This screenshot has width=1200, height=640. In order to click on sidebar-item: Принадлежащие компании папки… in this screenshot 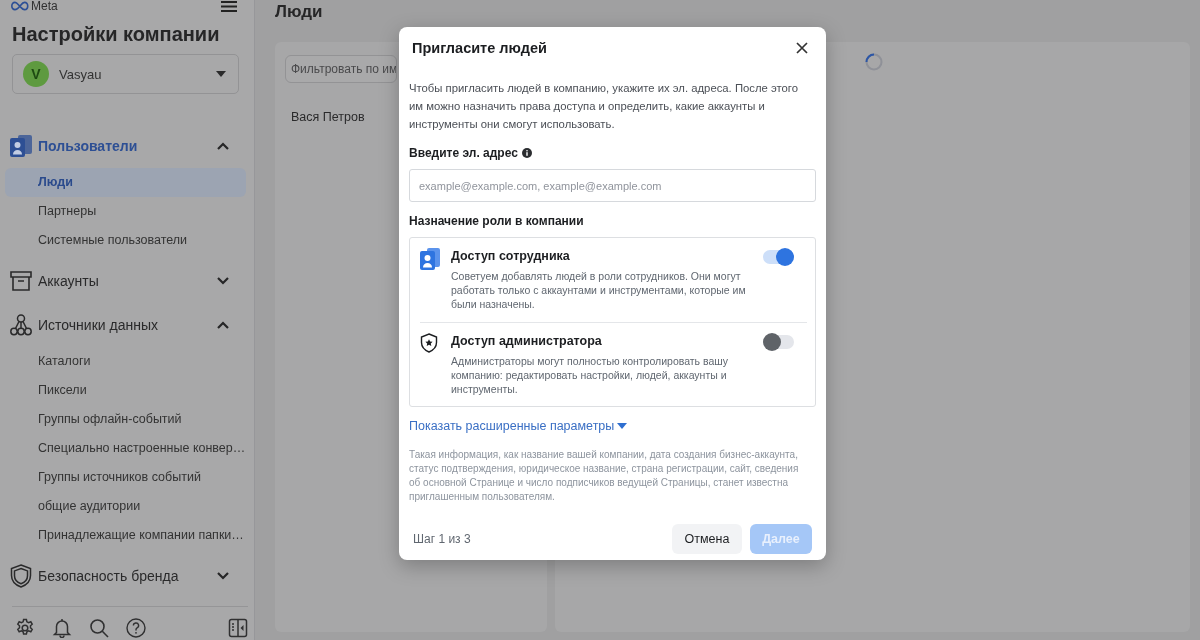, I will do `click(125, 535)`.